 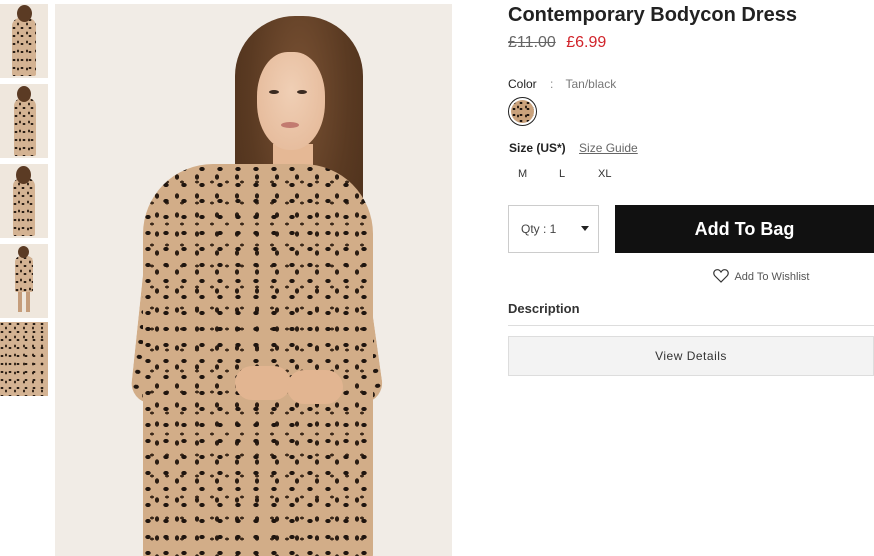 I want to click on thumbnail-side, so click(x=24, y=121).